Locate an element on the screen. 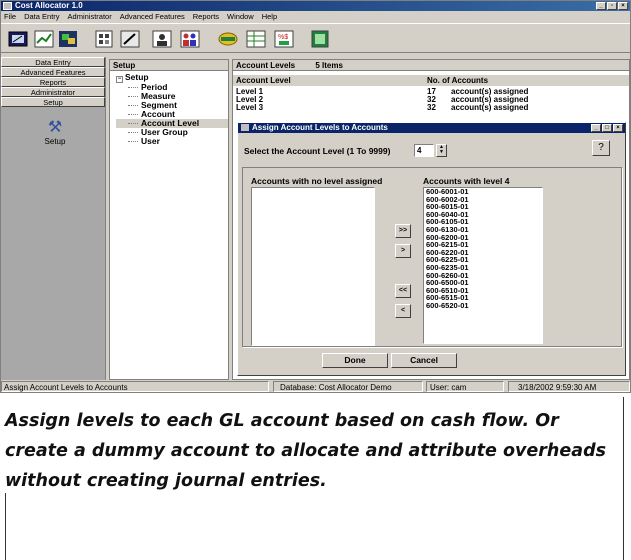  caption-left-border is located at coordinates (5, 526).